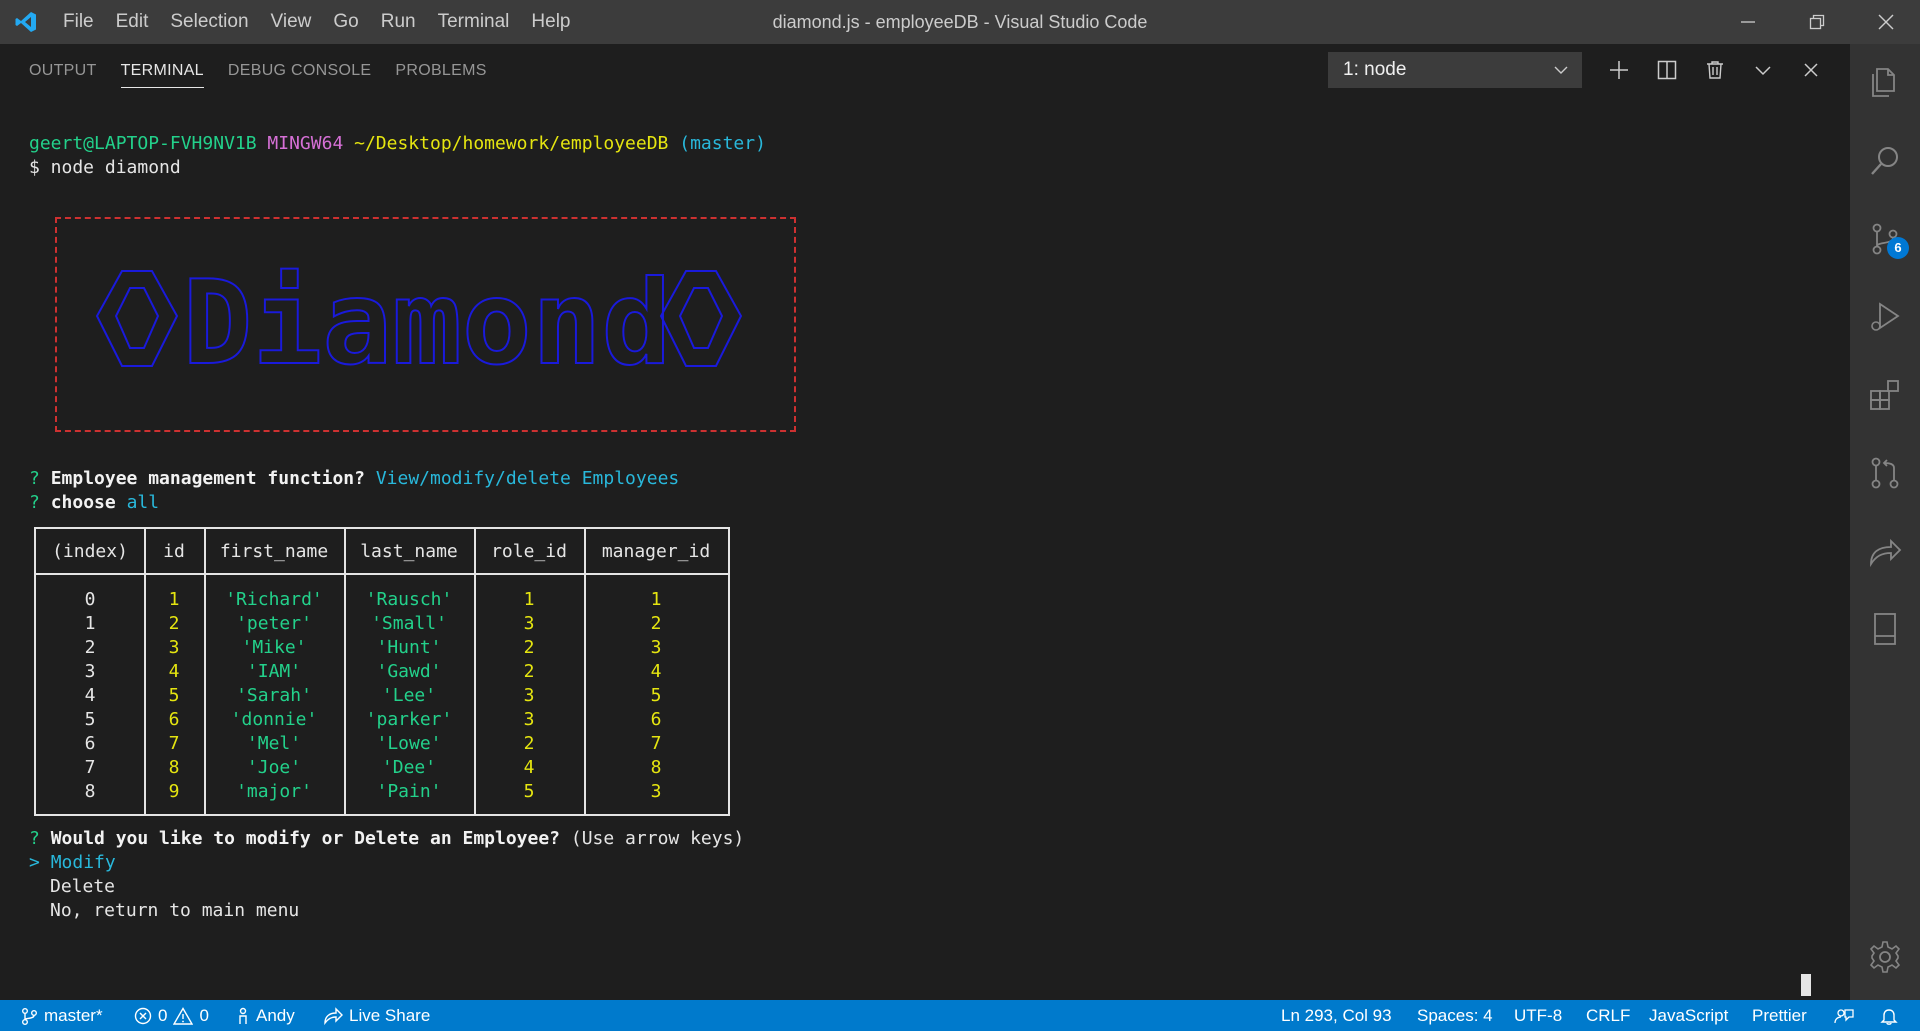 The height and width of the screenshot is (1031, 1920). I want to click on chevron-down-icon, so click(1763, 71).